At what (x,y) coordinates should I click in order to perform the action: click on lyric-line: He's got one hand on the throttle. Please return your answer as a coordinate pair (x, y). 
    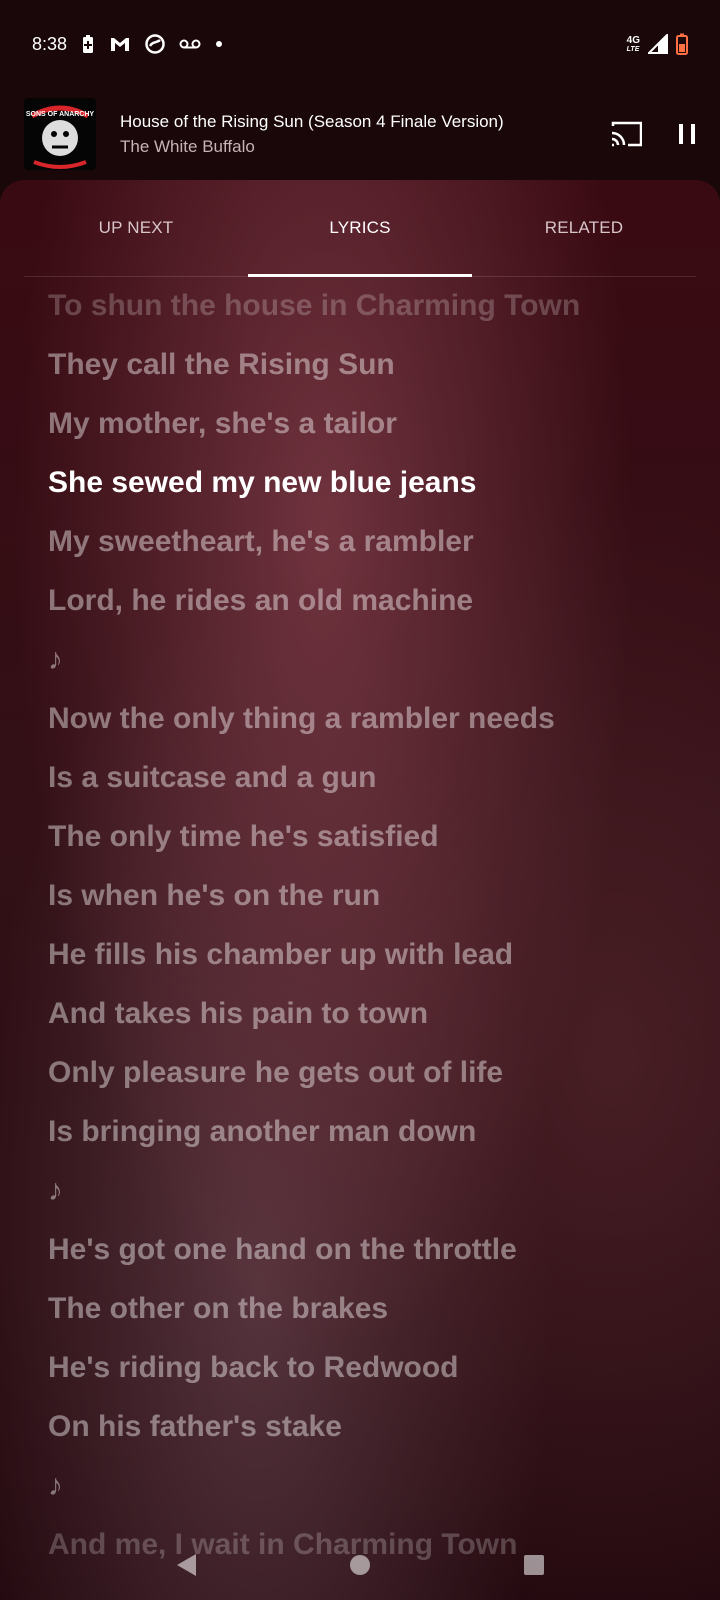
    Looking at the image, I should click on (366, 1249).